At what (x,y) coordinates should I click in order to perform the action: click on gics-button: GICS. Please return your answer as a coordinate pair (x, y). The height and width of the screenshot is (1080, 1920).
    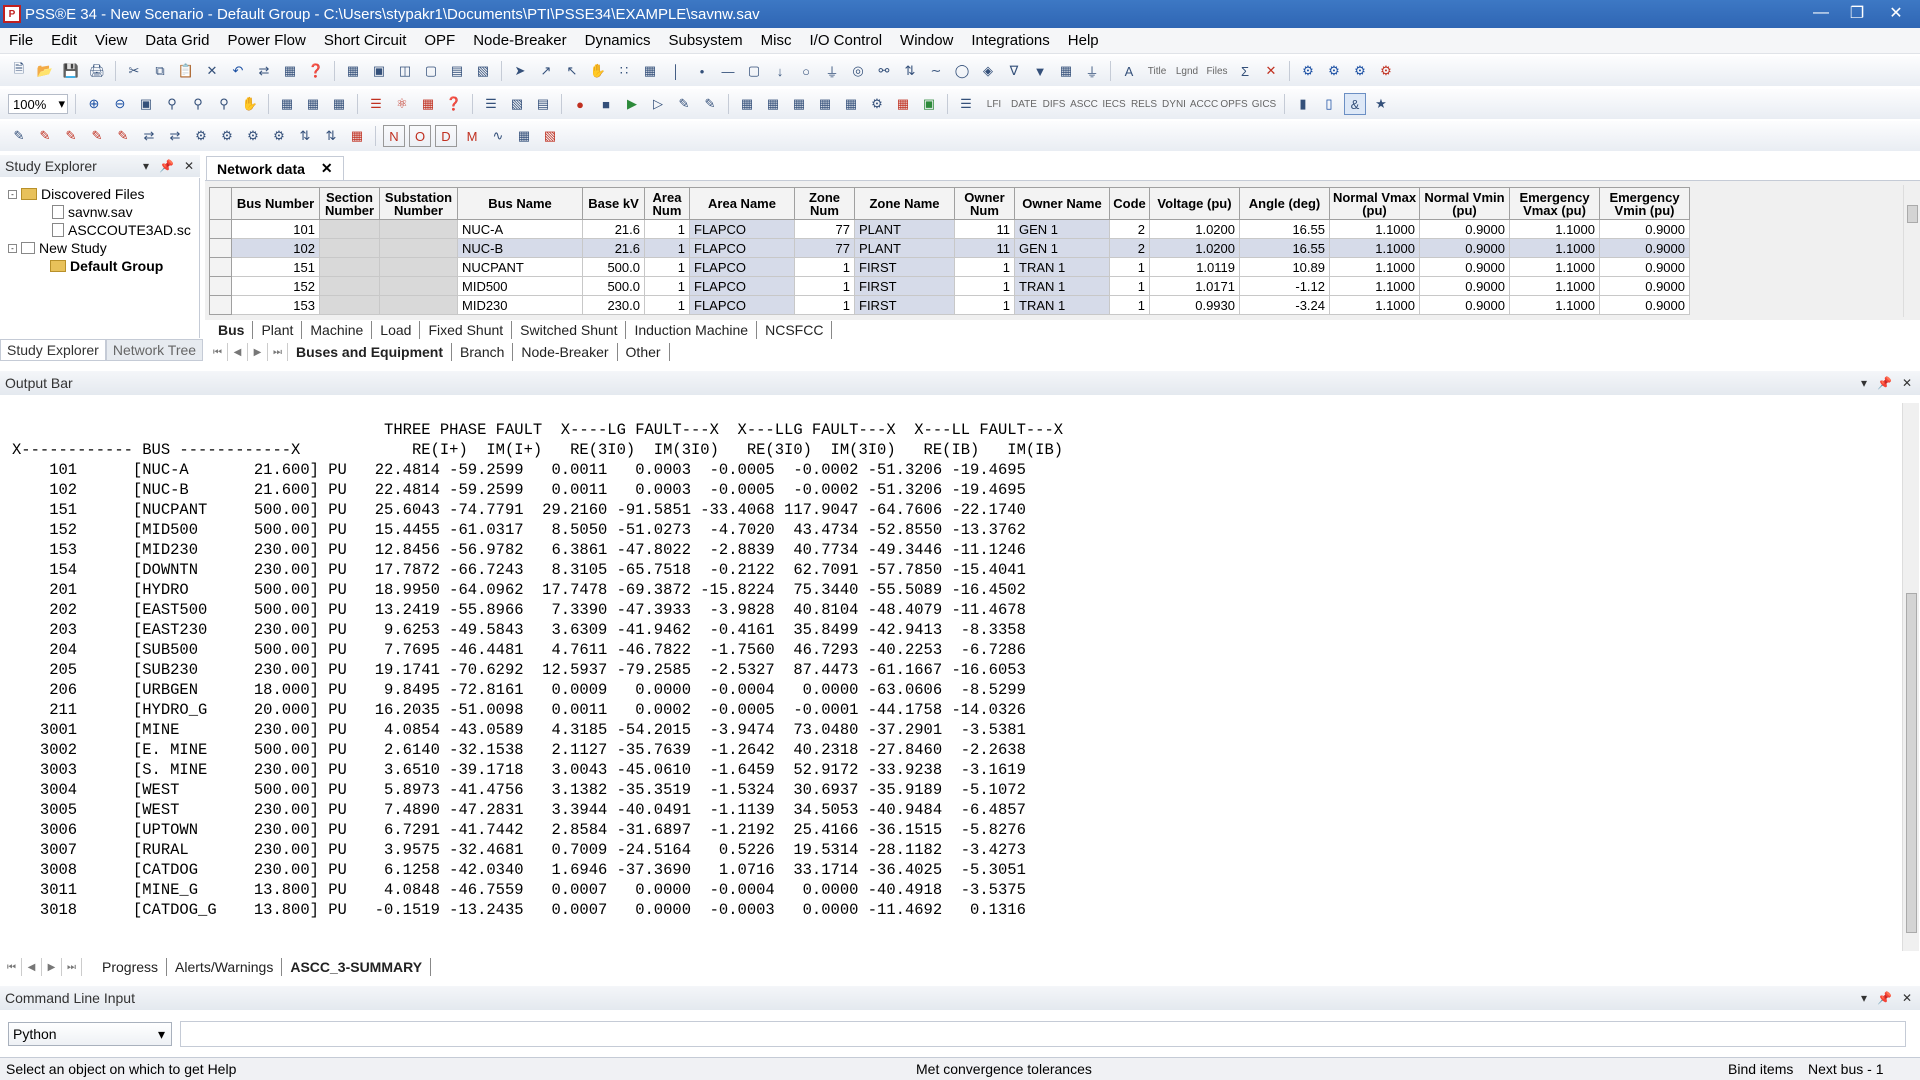
    Looking at the image, I should click on (1264, 104).